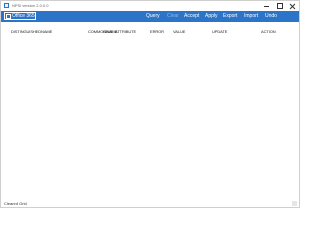 Image resolution: width=320 pixels, height=240 pixels. I want to click on window-title: NPSi version 2.0.0.0, so click(30, 5).